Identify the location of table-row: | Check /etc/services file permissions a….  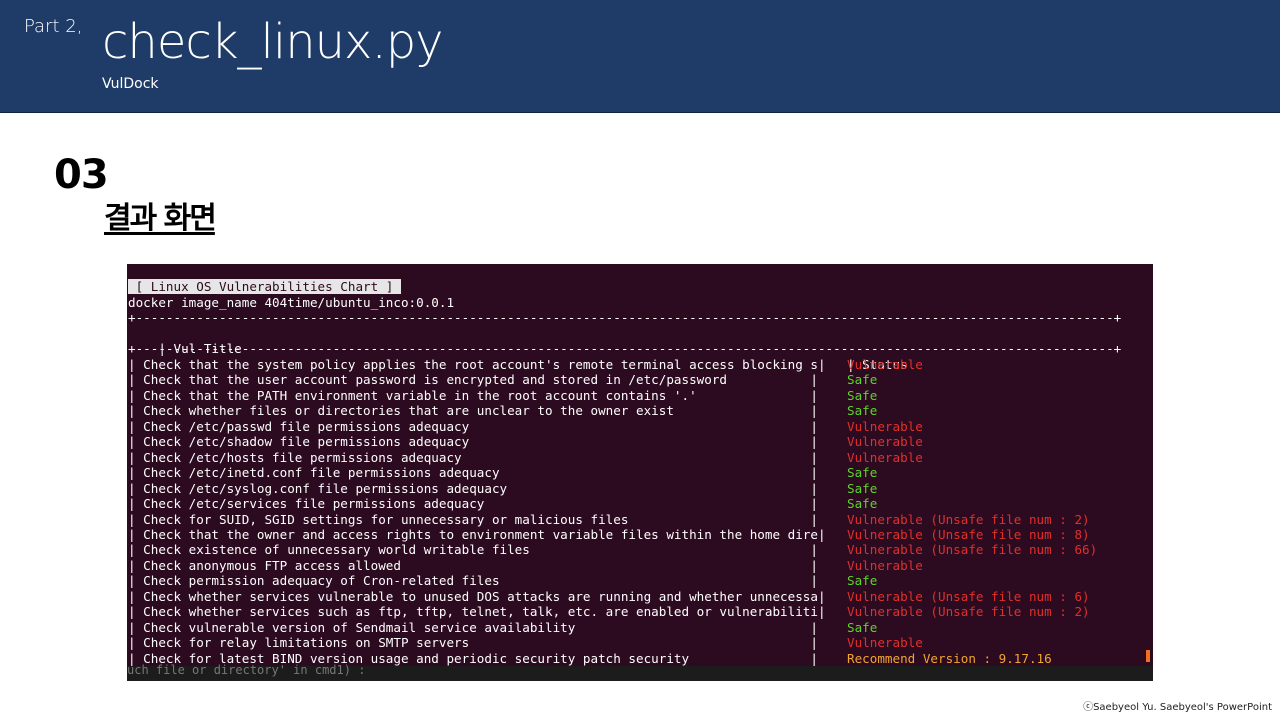
(638, 503).